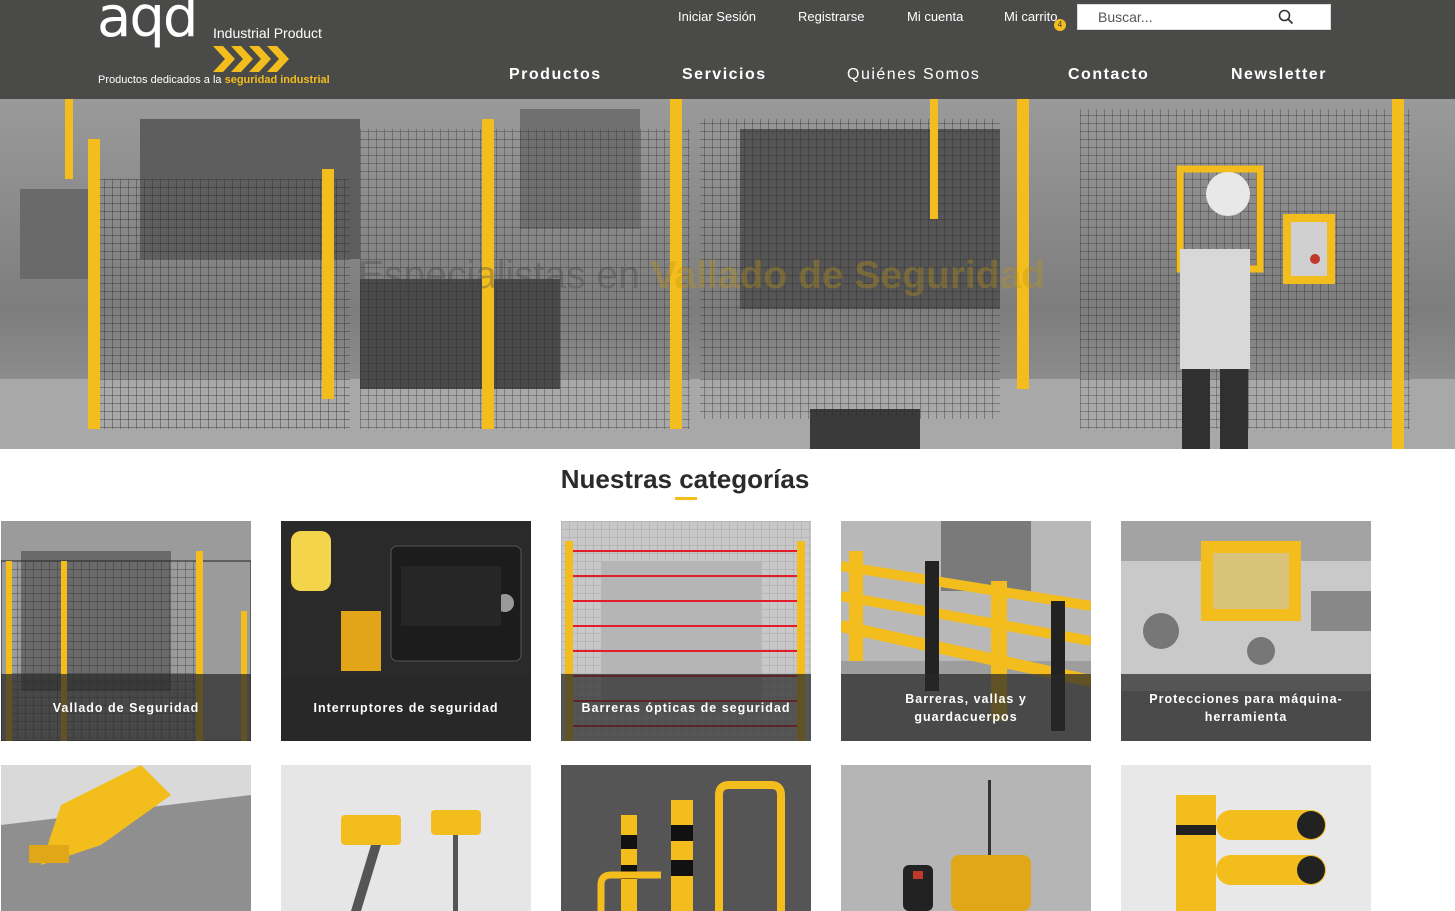 This screenshot has height=911, width=1455. What do you see at coordinates (724, 75) in the screenshot?
I see `nav-services: Servicios` at bounding box center [724, 75].